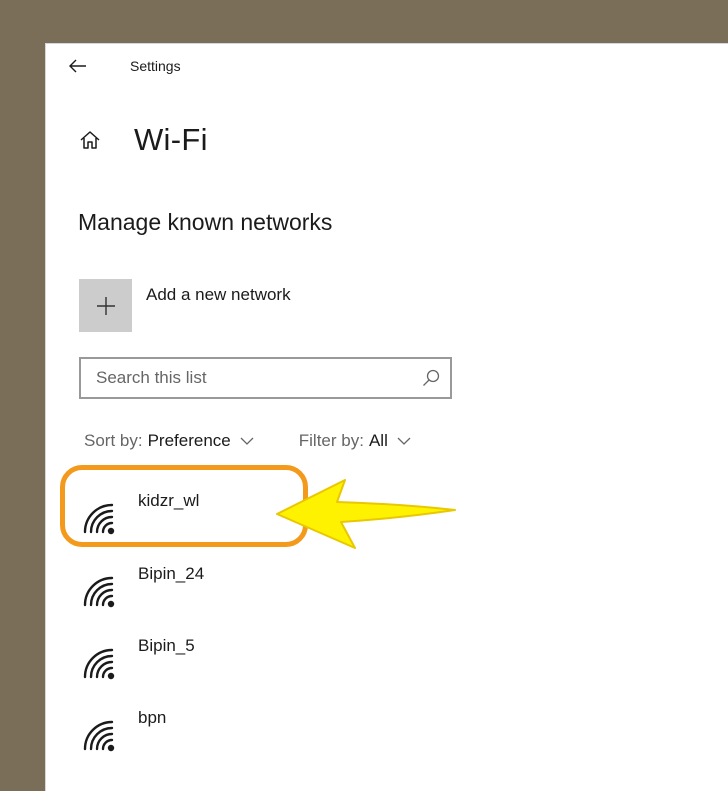 This screenshot has height=791, width=728. I want to click on add-network-label: Add a new network, so click(218, 294).